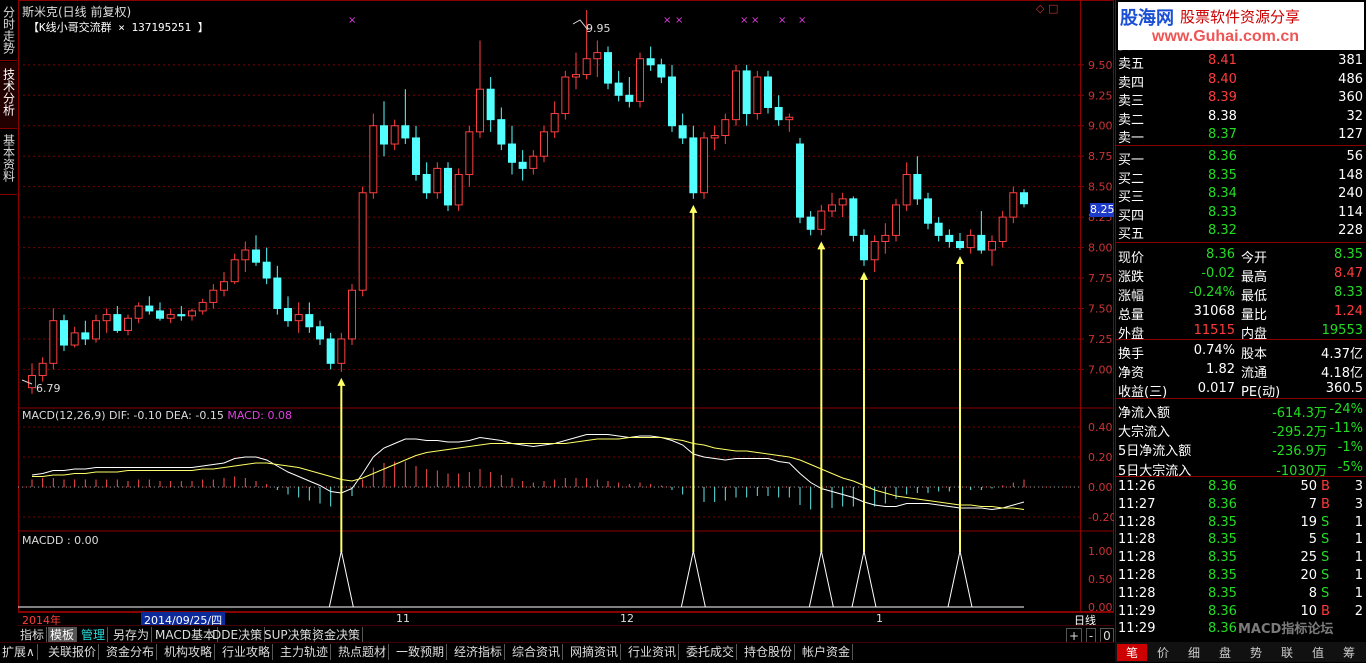 Image resolution: width=1366 pixels, height=663 pixels. Describe the element at coordinates (8, 30) in the screenshot. I see `tab-intraday: 分时走势` at that location.